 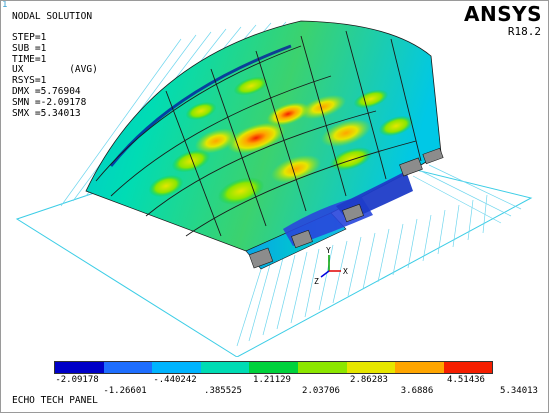 I want to click on legend-tick-label: 3.6886, so click(x=417, y=391).